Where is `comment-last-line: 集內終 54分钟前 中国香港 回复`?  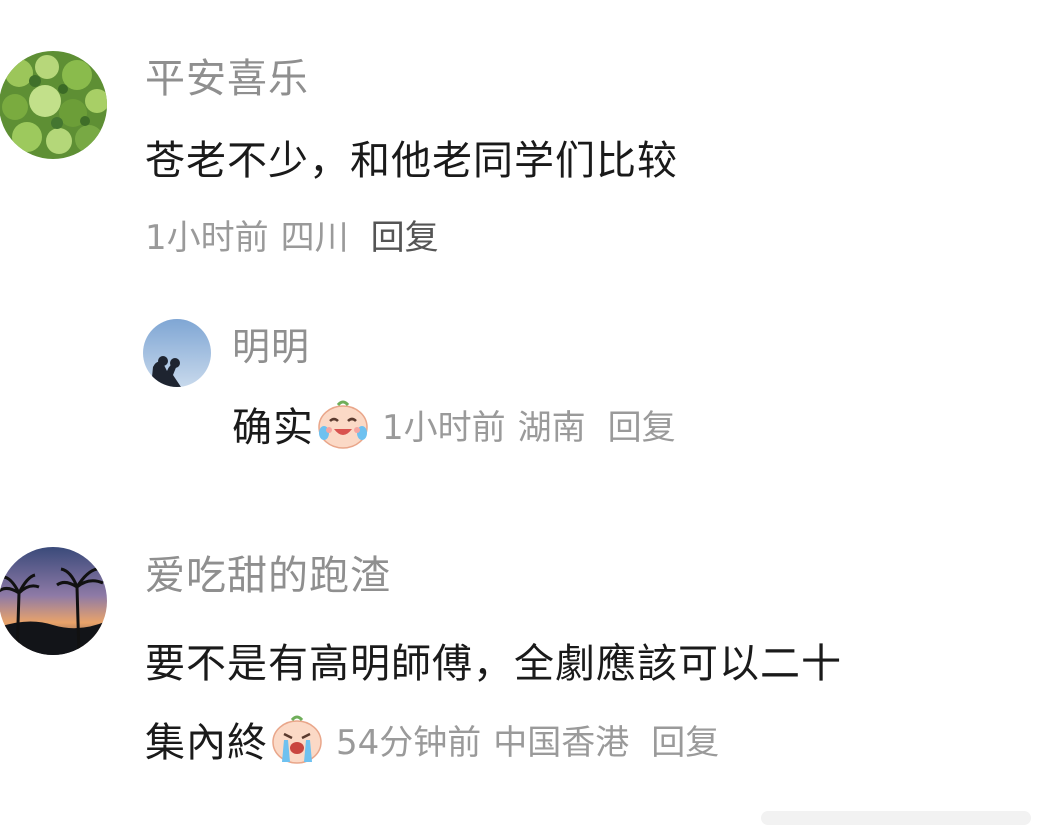
comment-last-line: 集內終 54分钟前 中国香港 回复 is located at coordinates (432, 739).